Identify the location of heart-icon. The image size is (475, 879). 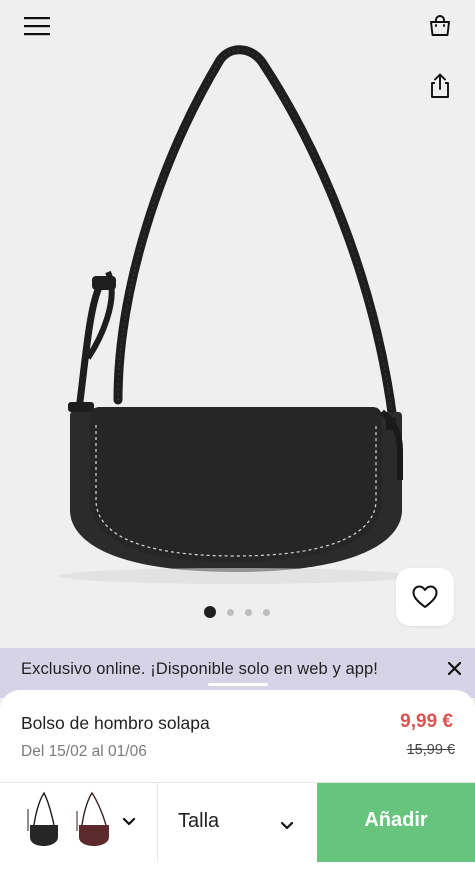
(425, 596).